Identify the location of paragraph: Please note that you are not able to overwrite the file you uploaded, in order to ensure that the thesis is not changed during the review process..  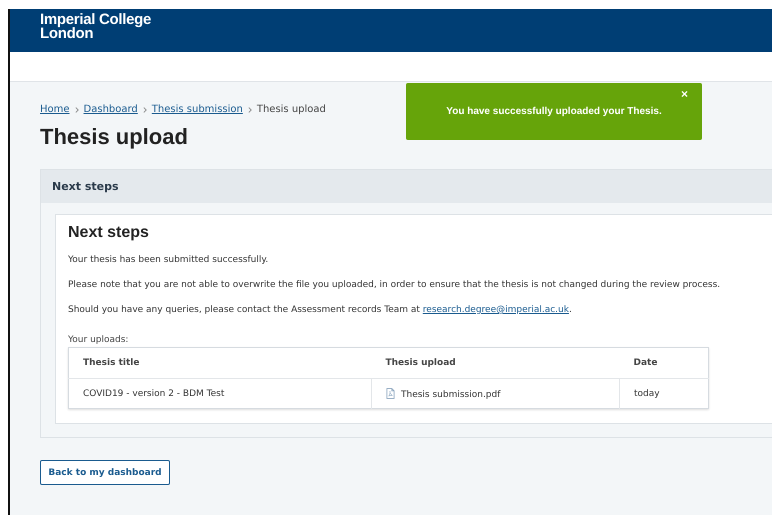
(395, 285).